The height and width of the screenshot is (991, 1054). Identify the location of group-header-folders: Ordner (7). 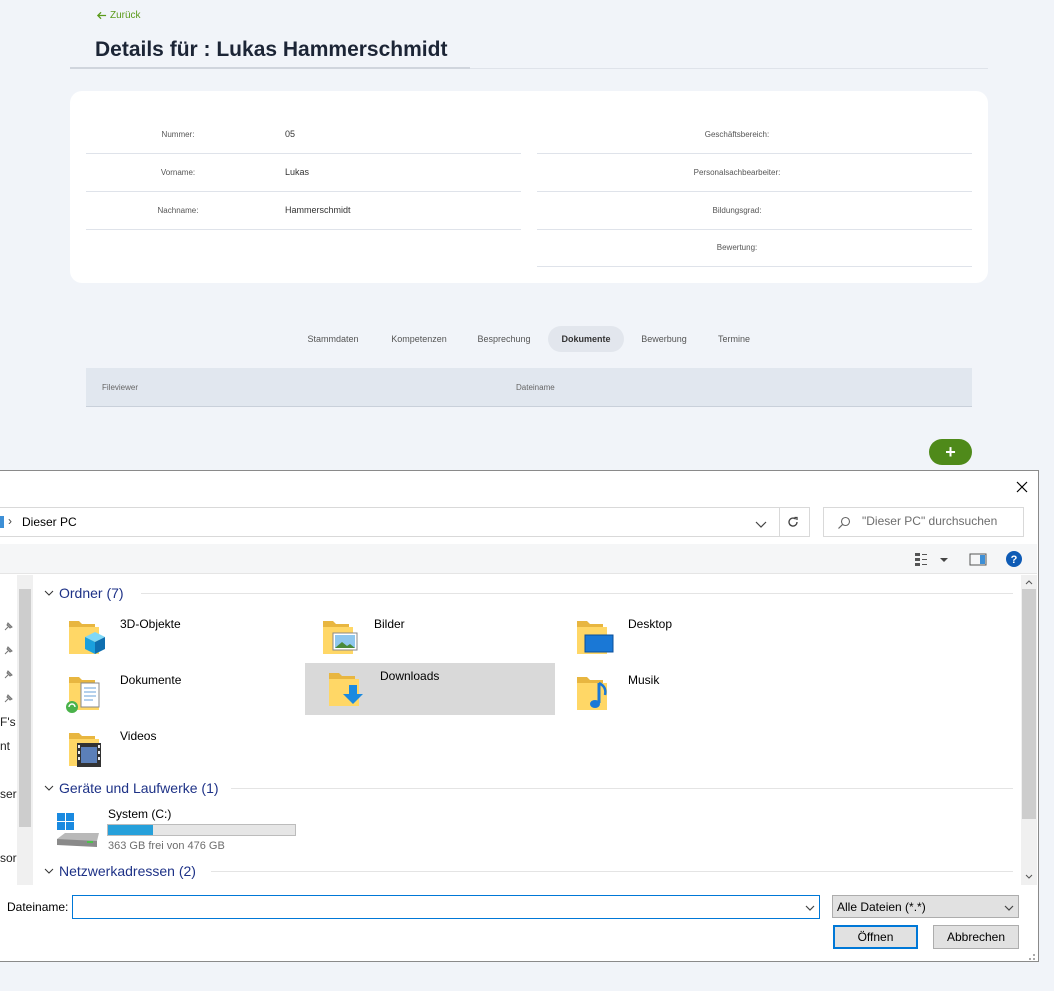
(83, 593).